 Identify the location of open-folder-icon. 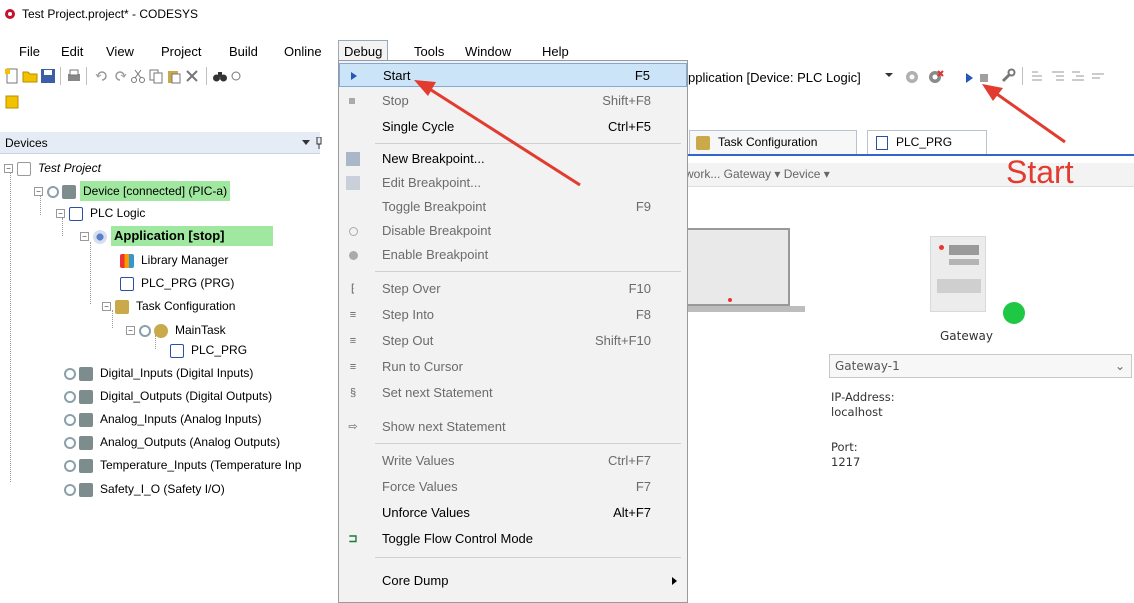
(30, 76).